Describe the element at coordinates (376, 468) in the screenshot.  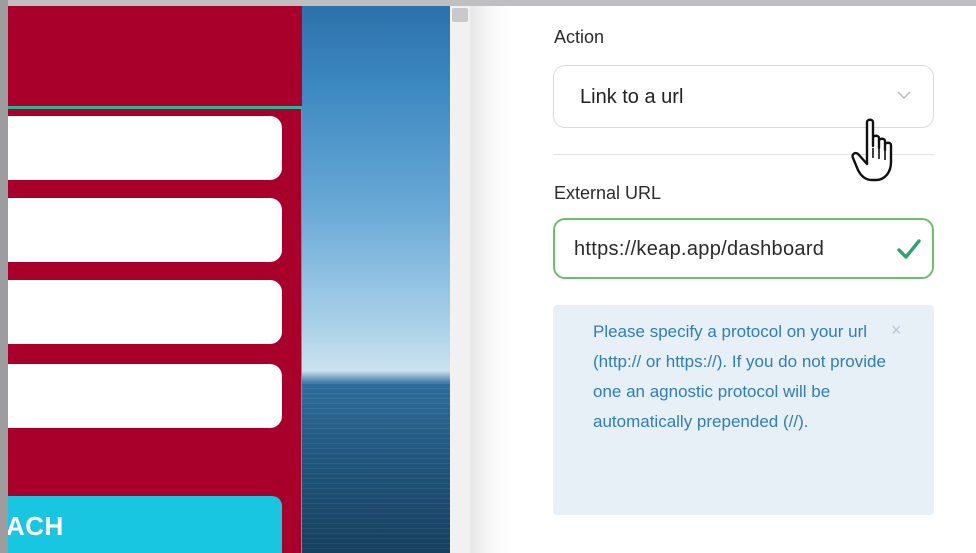
I see `ocean-texture` at that location.